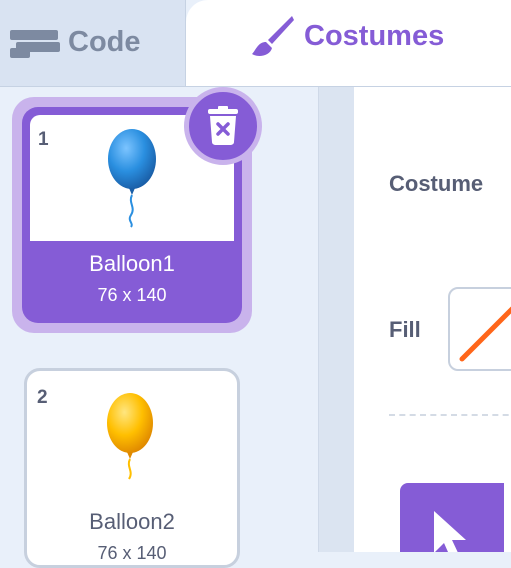 The width and height of the screenshot is (511, 568). I want to click on delete-costume-button, so click(223, 126).